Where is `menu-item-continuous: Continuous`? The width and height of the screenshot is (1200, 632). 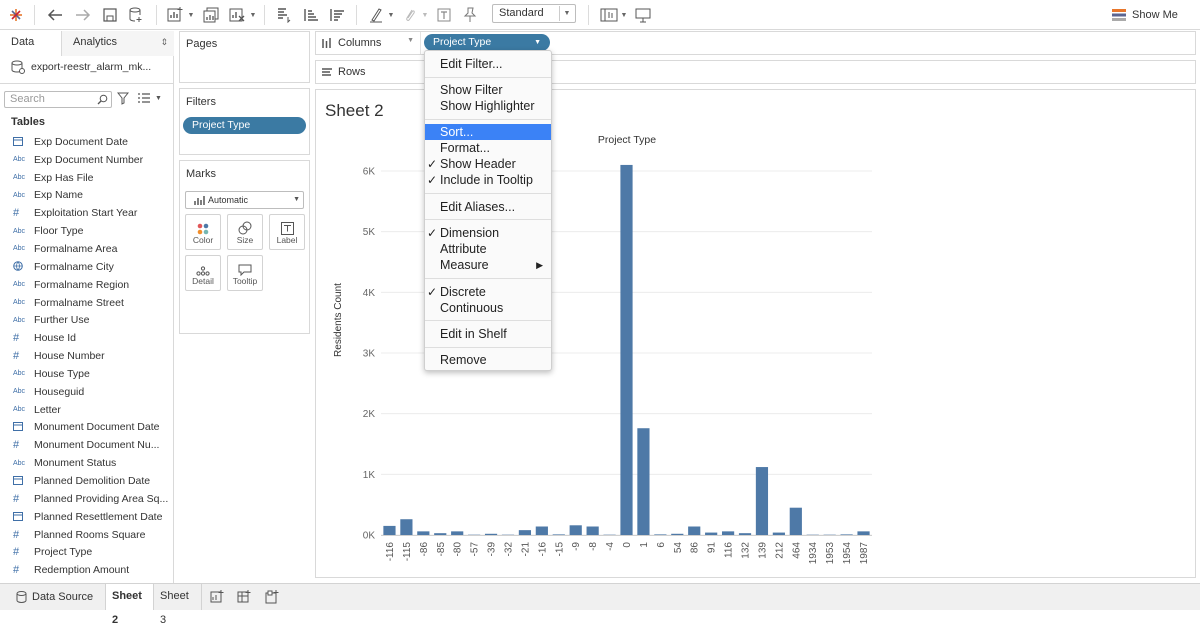
menu-item-continuous: Continuous is located at coordinates (488, 308).